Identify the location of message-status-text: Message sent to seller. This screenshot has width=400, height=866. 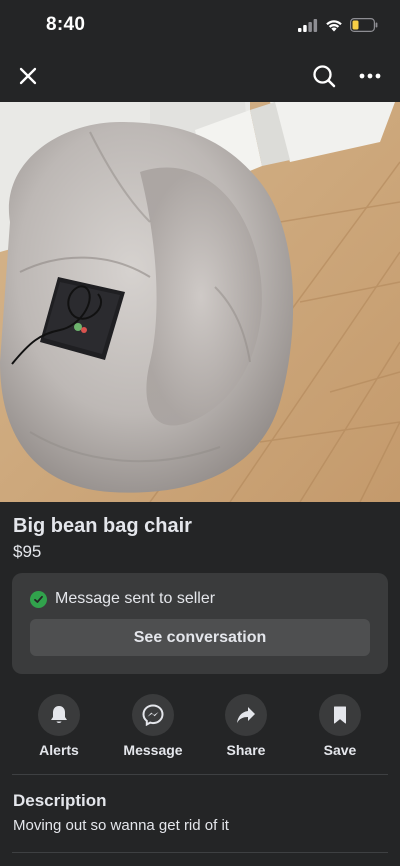
(135, 598).